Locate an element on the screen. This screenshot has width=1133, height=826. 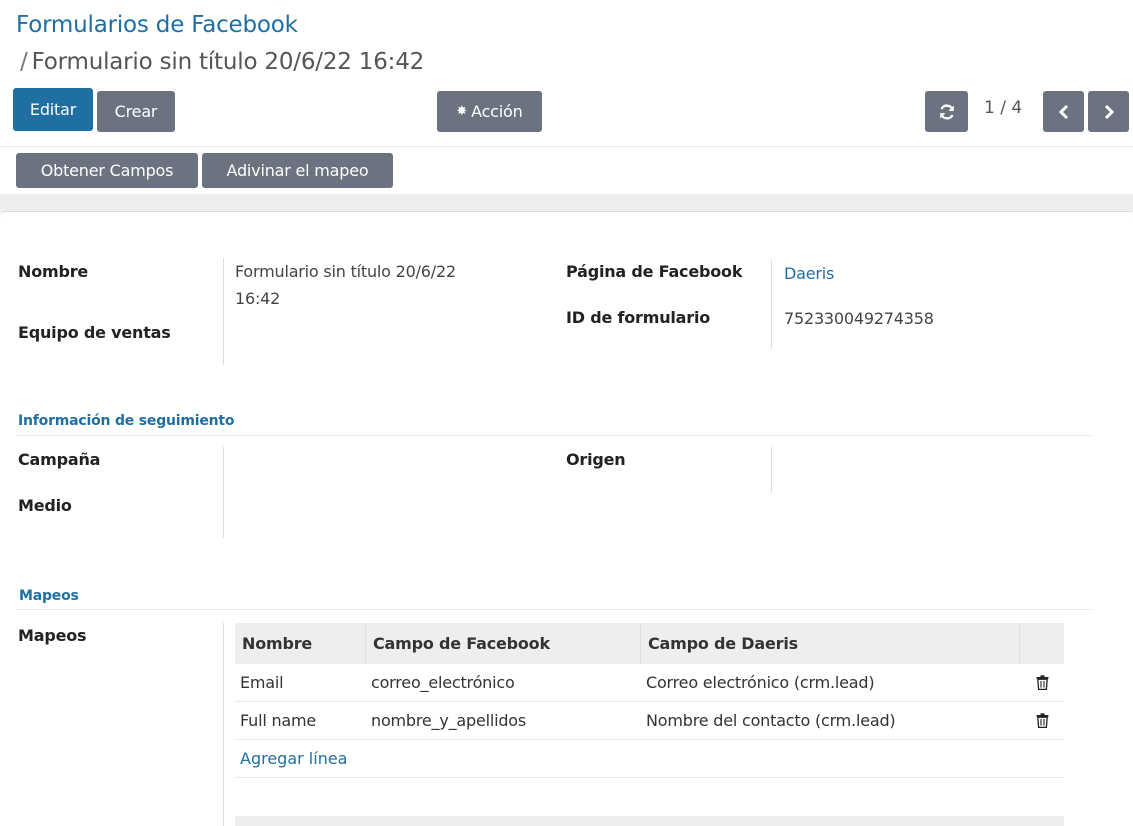
row-daeris-field-cell: Correo electrónico (crm.lead) is located at coordinates (760, 682).